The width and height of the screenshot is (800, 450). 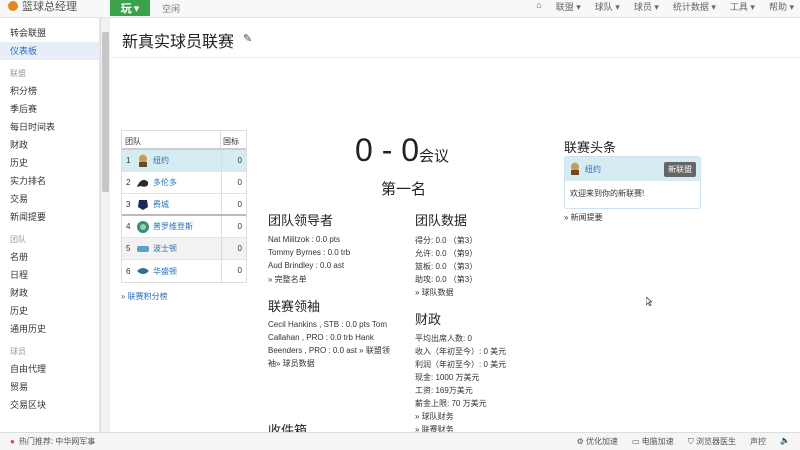 I want to click on page-title: 新真实球员联赛, so click(x=178, y=42).